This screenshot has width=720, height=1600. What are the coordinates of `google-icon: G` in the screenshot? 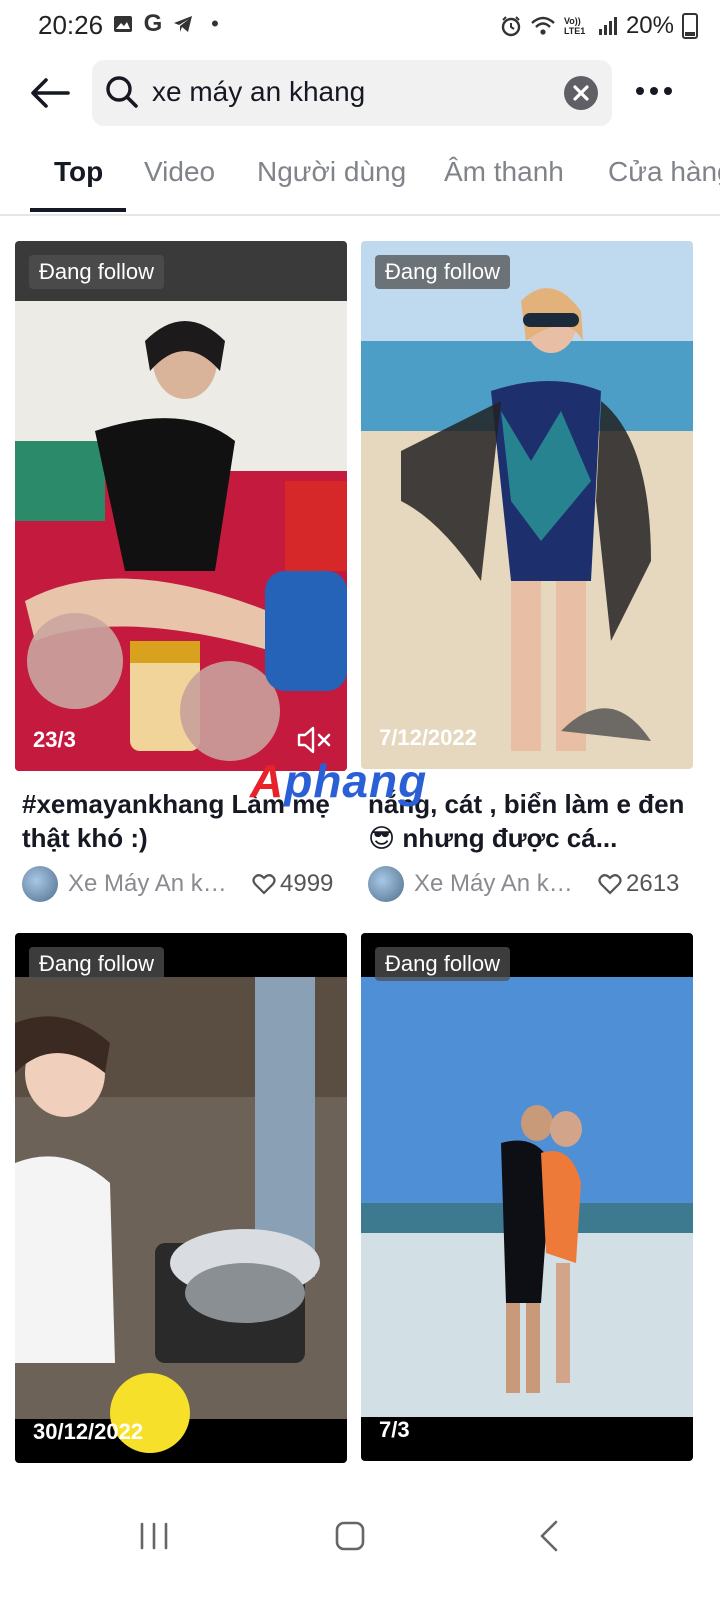 It's located at (153, 23).